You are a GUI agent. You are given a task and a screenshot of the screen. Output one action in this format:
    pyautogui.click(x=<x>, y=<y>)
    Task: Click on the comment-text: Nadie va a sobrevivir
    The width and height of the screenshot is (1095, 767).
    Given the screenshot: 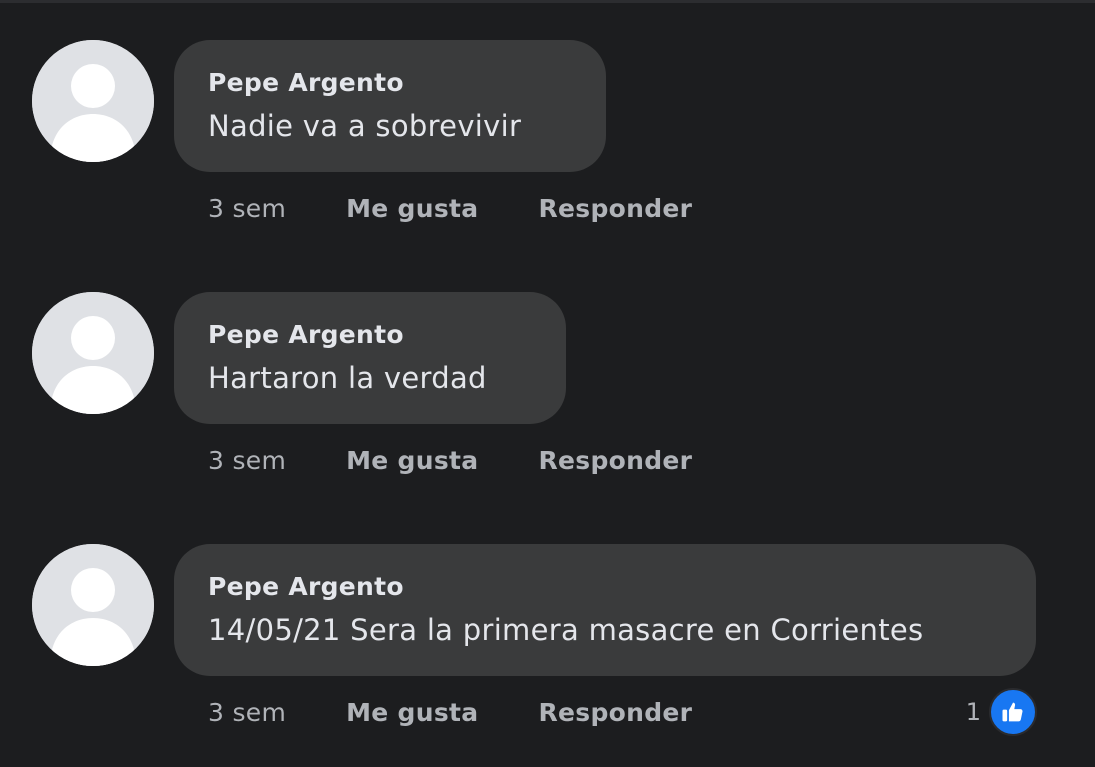 What is the action you would take?
    pyautogui.click(x=365, y=126)
    